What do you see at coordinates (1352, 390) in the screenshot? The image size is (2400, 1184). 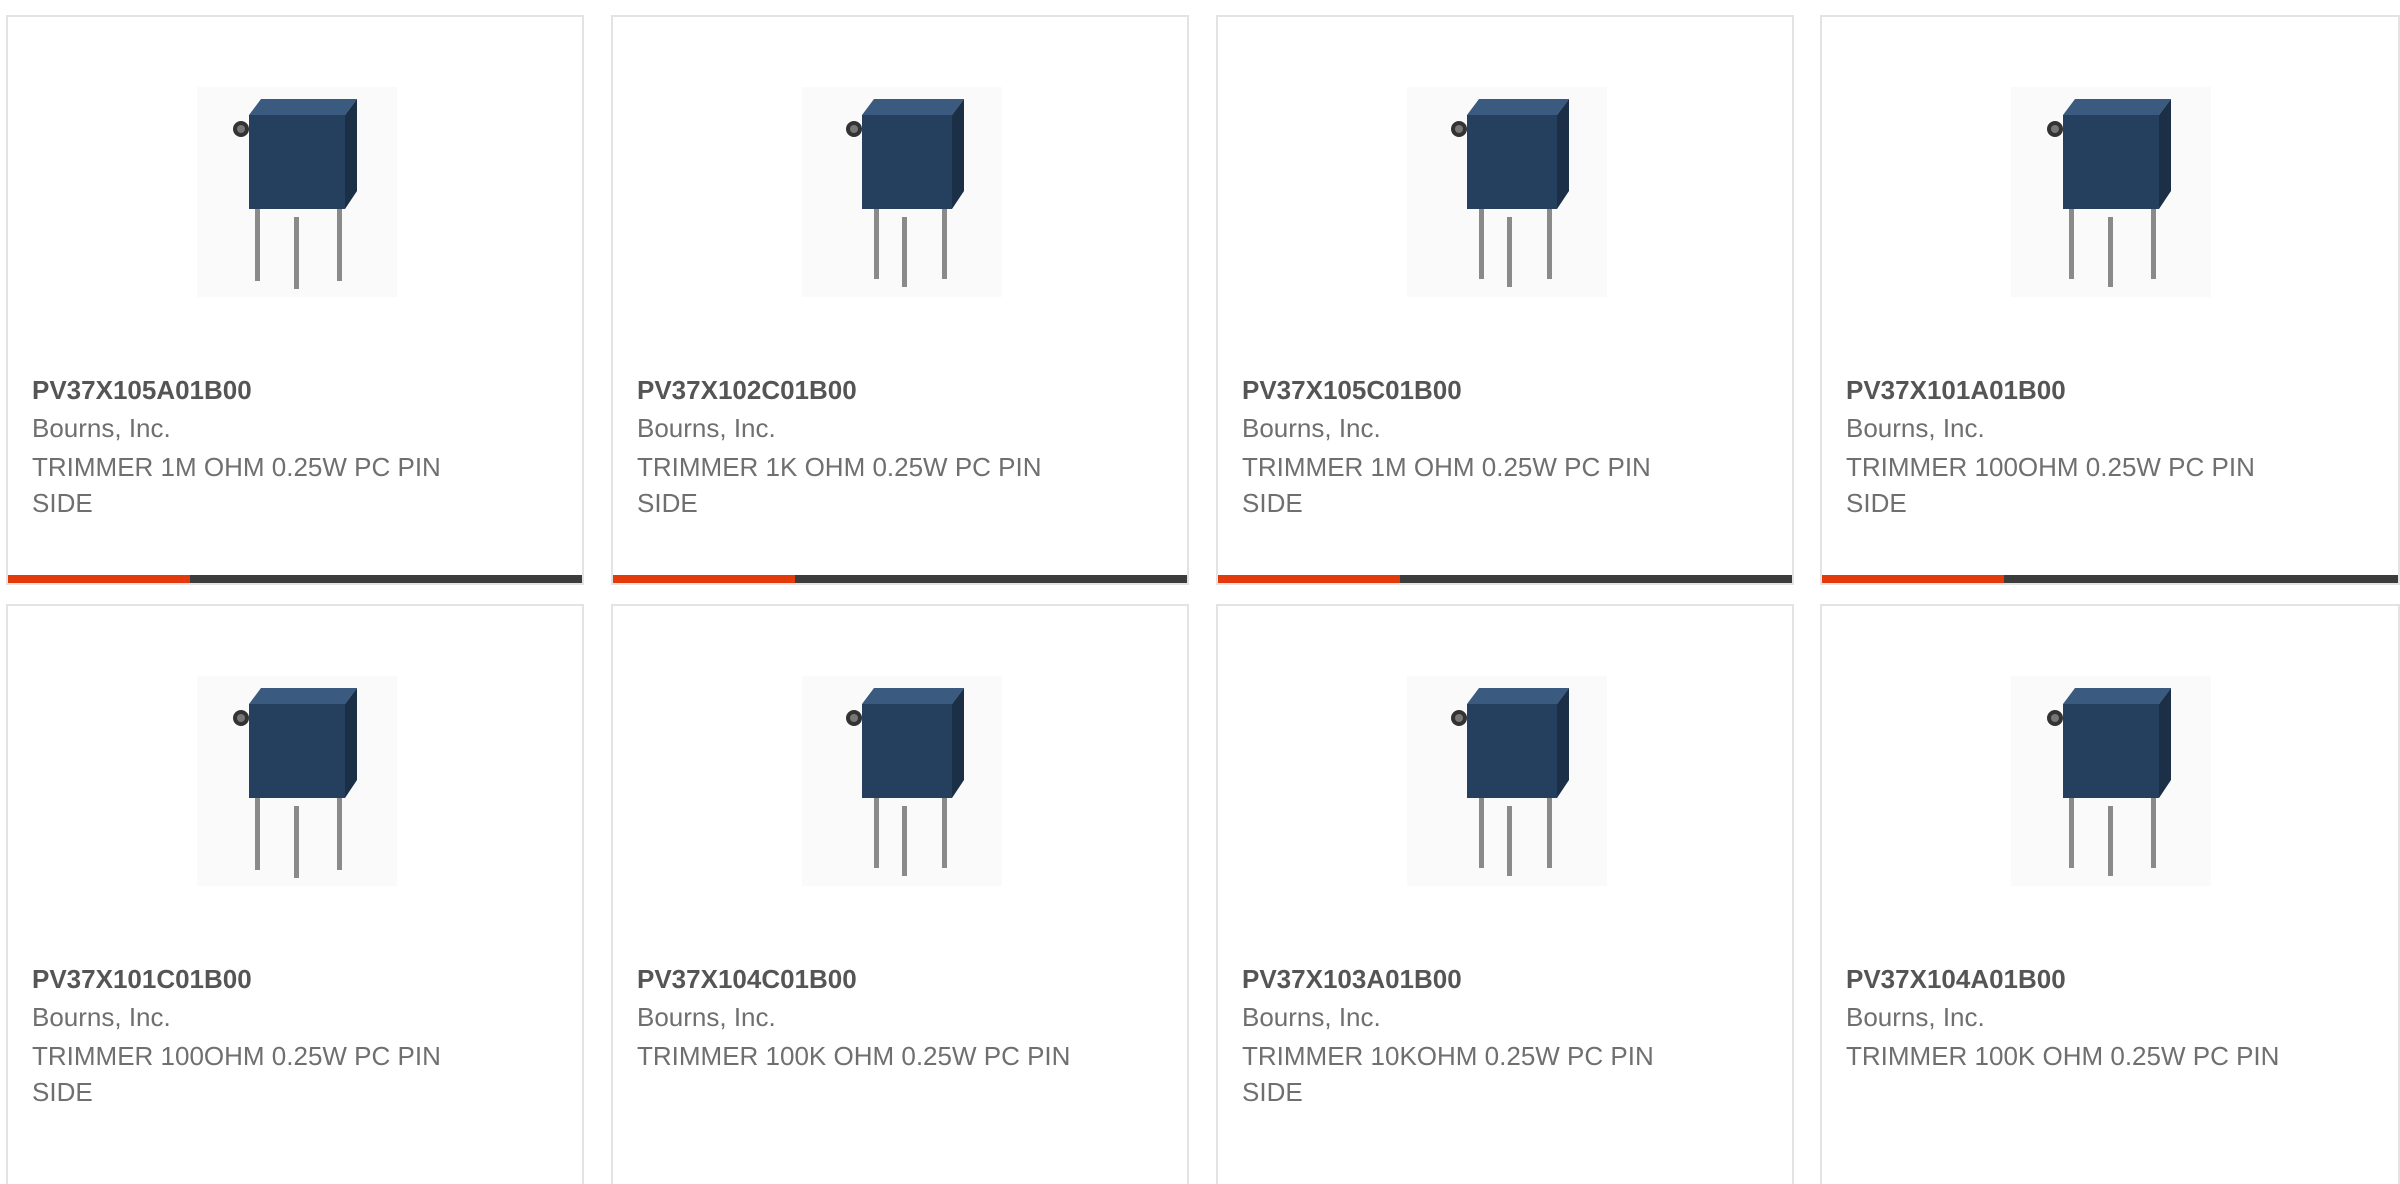 I see `part-number-link: PV37X105C01B00` at bounding box center [1352, 390].